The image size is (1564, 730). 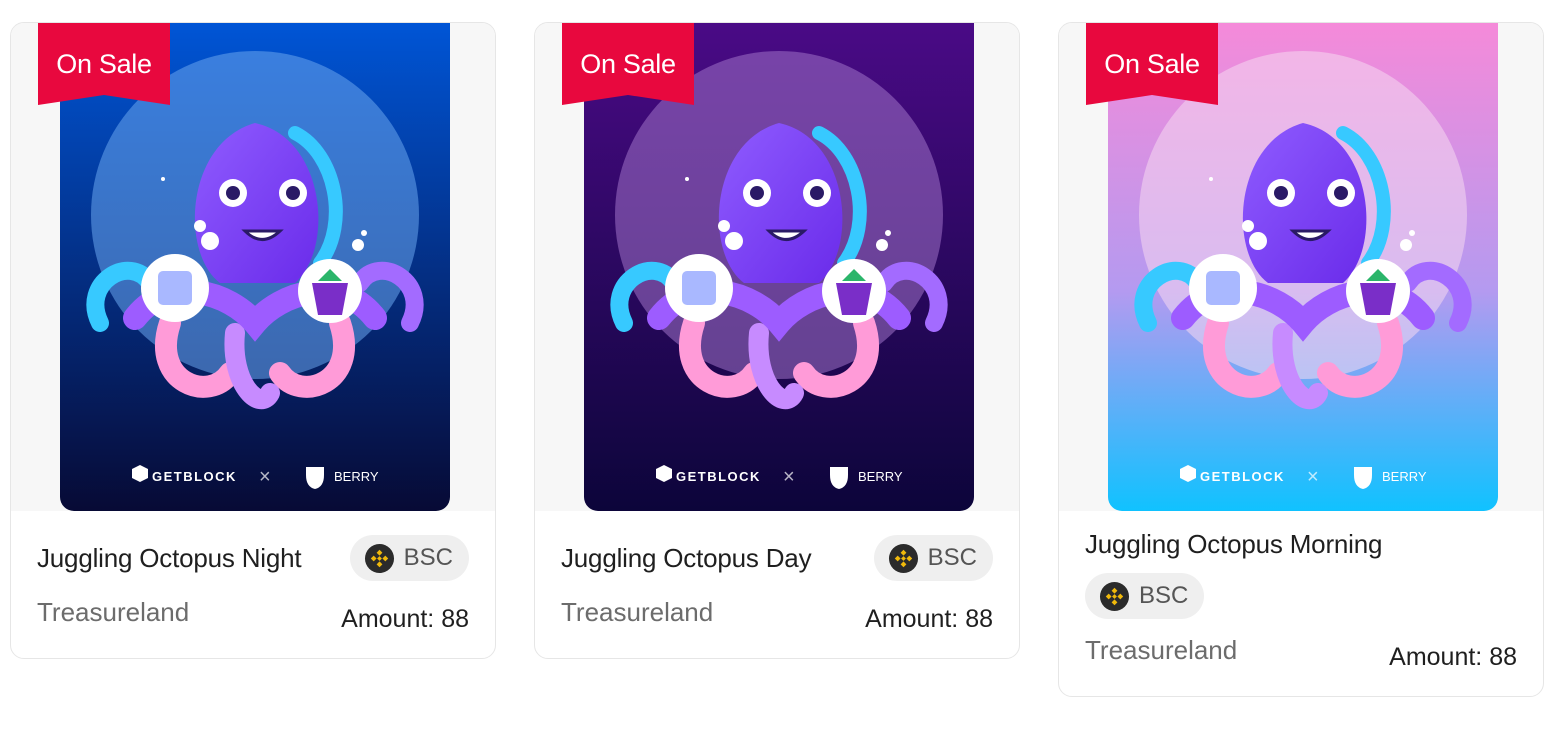 What do you see at coordinates (686, 558) in the screenshot?
I see `nft-title: Juggling Octopus Day` at bounding box center [686, 558].